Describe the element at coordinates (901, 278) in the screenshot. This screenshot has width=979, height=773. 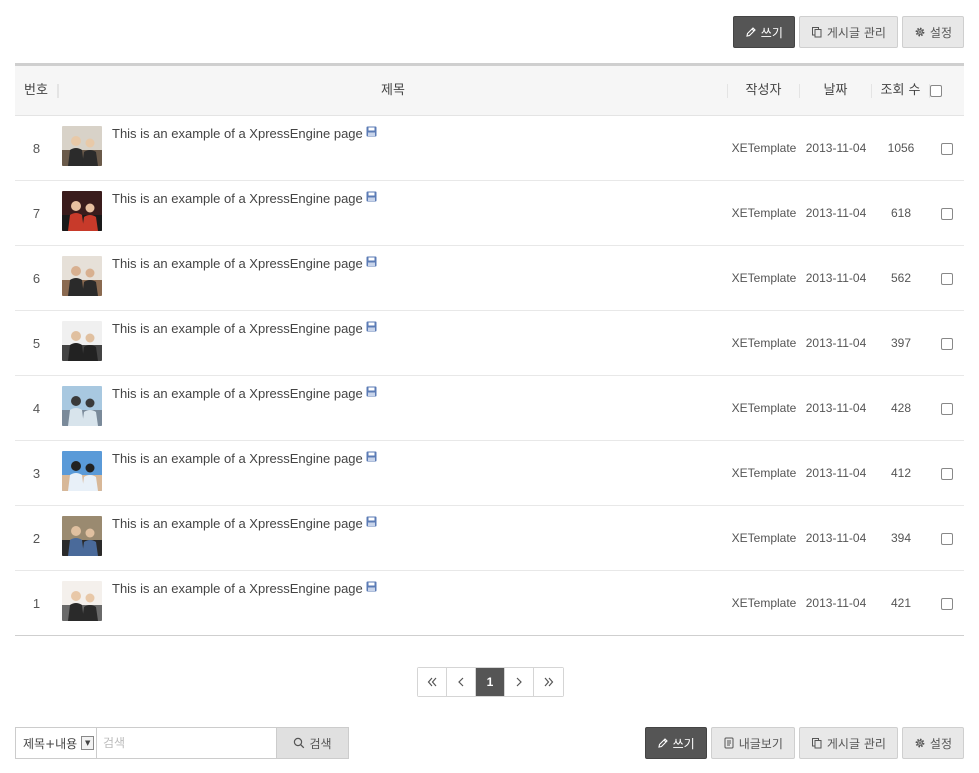
I see `row-views: 562` at that location.